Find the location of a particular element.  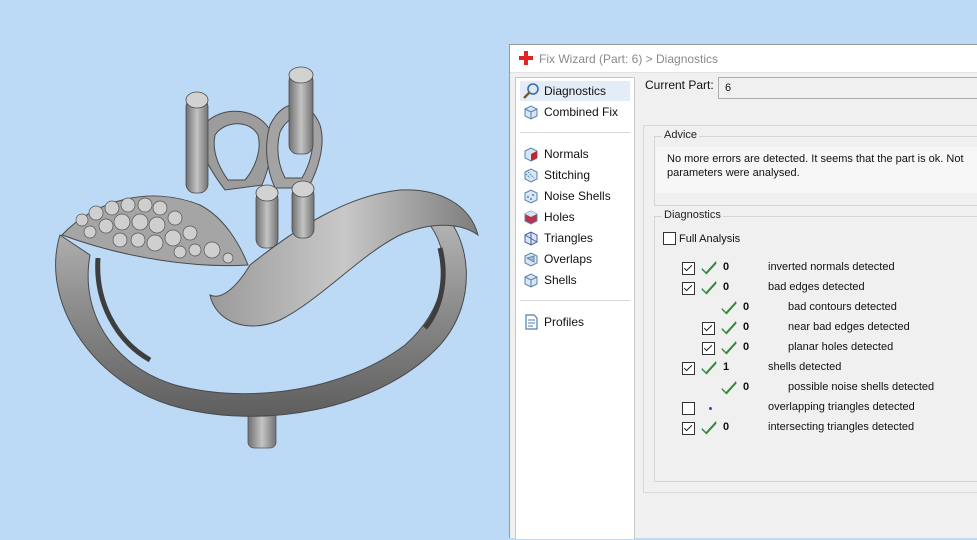

diagnostic-label: near bad edges detected is located at coordinates (849, 327).